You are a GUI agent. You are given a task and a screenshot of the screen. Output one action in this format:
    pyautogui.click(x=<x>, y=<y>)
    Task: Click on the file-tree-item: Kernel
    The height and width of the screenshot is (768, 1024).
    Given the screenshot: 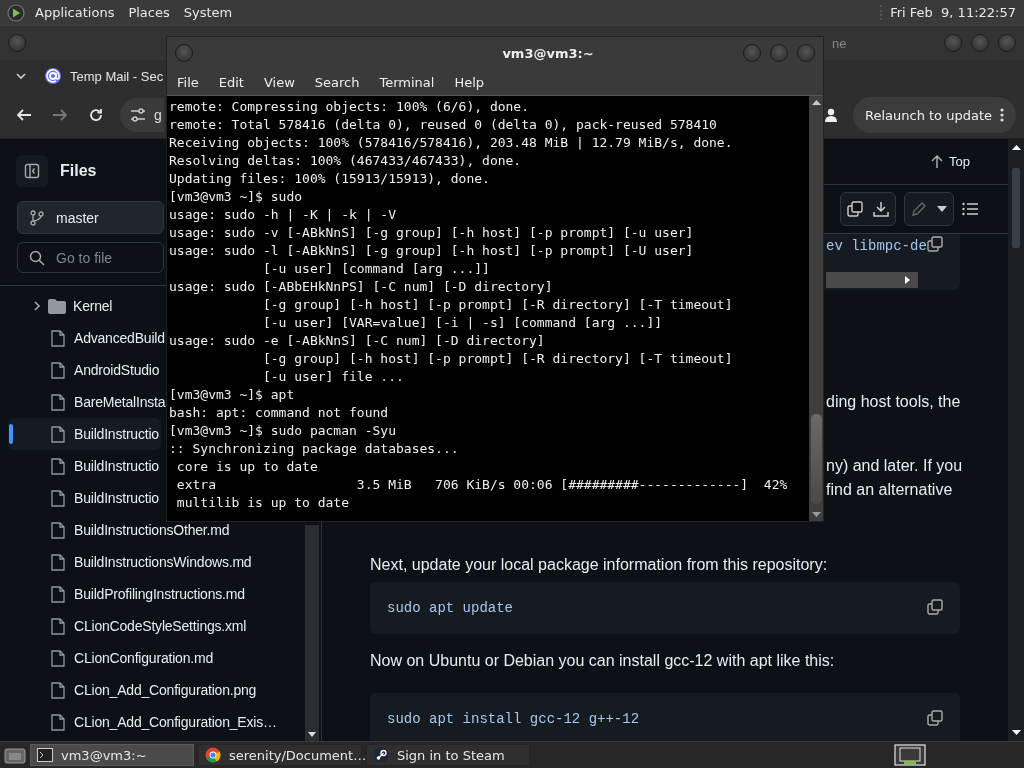 What is the action you would take?
    pyautogui.click(x=61, y=306)
    